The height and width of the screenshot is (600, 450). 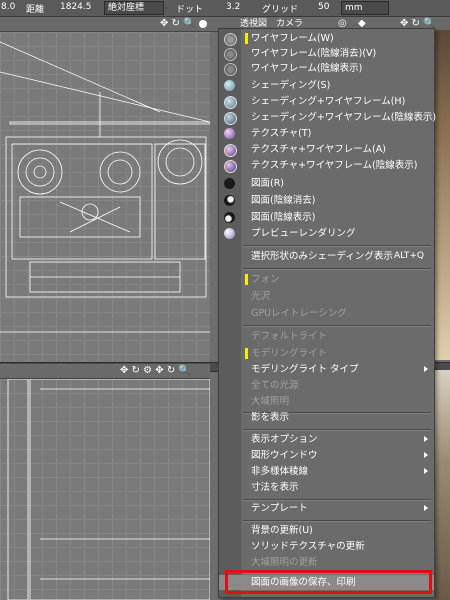 I want to click on shading-sphere-icon, so click(x=229, y=85).